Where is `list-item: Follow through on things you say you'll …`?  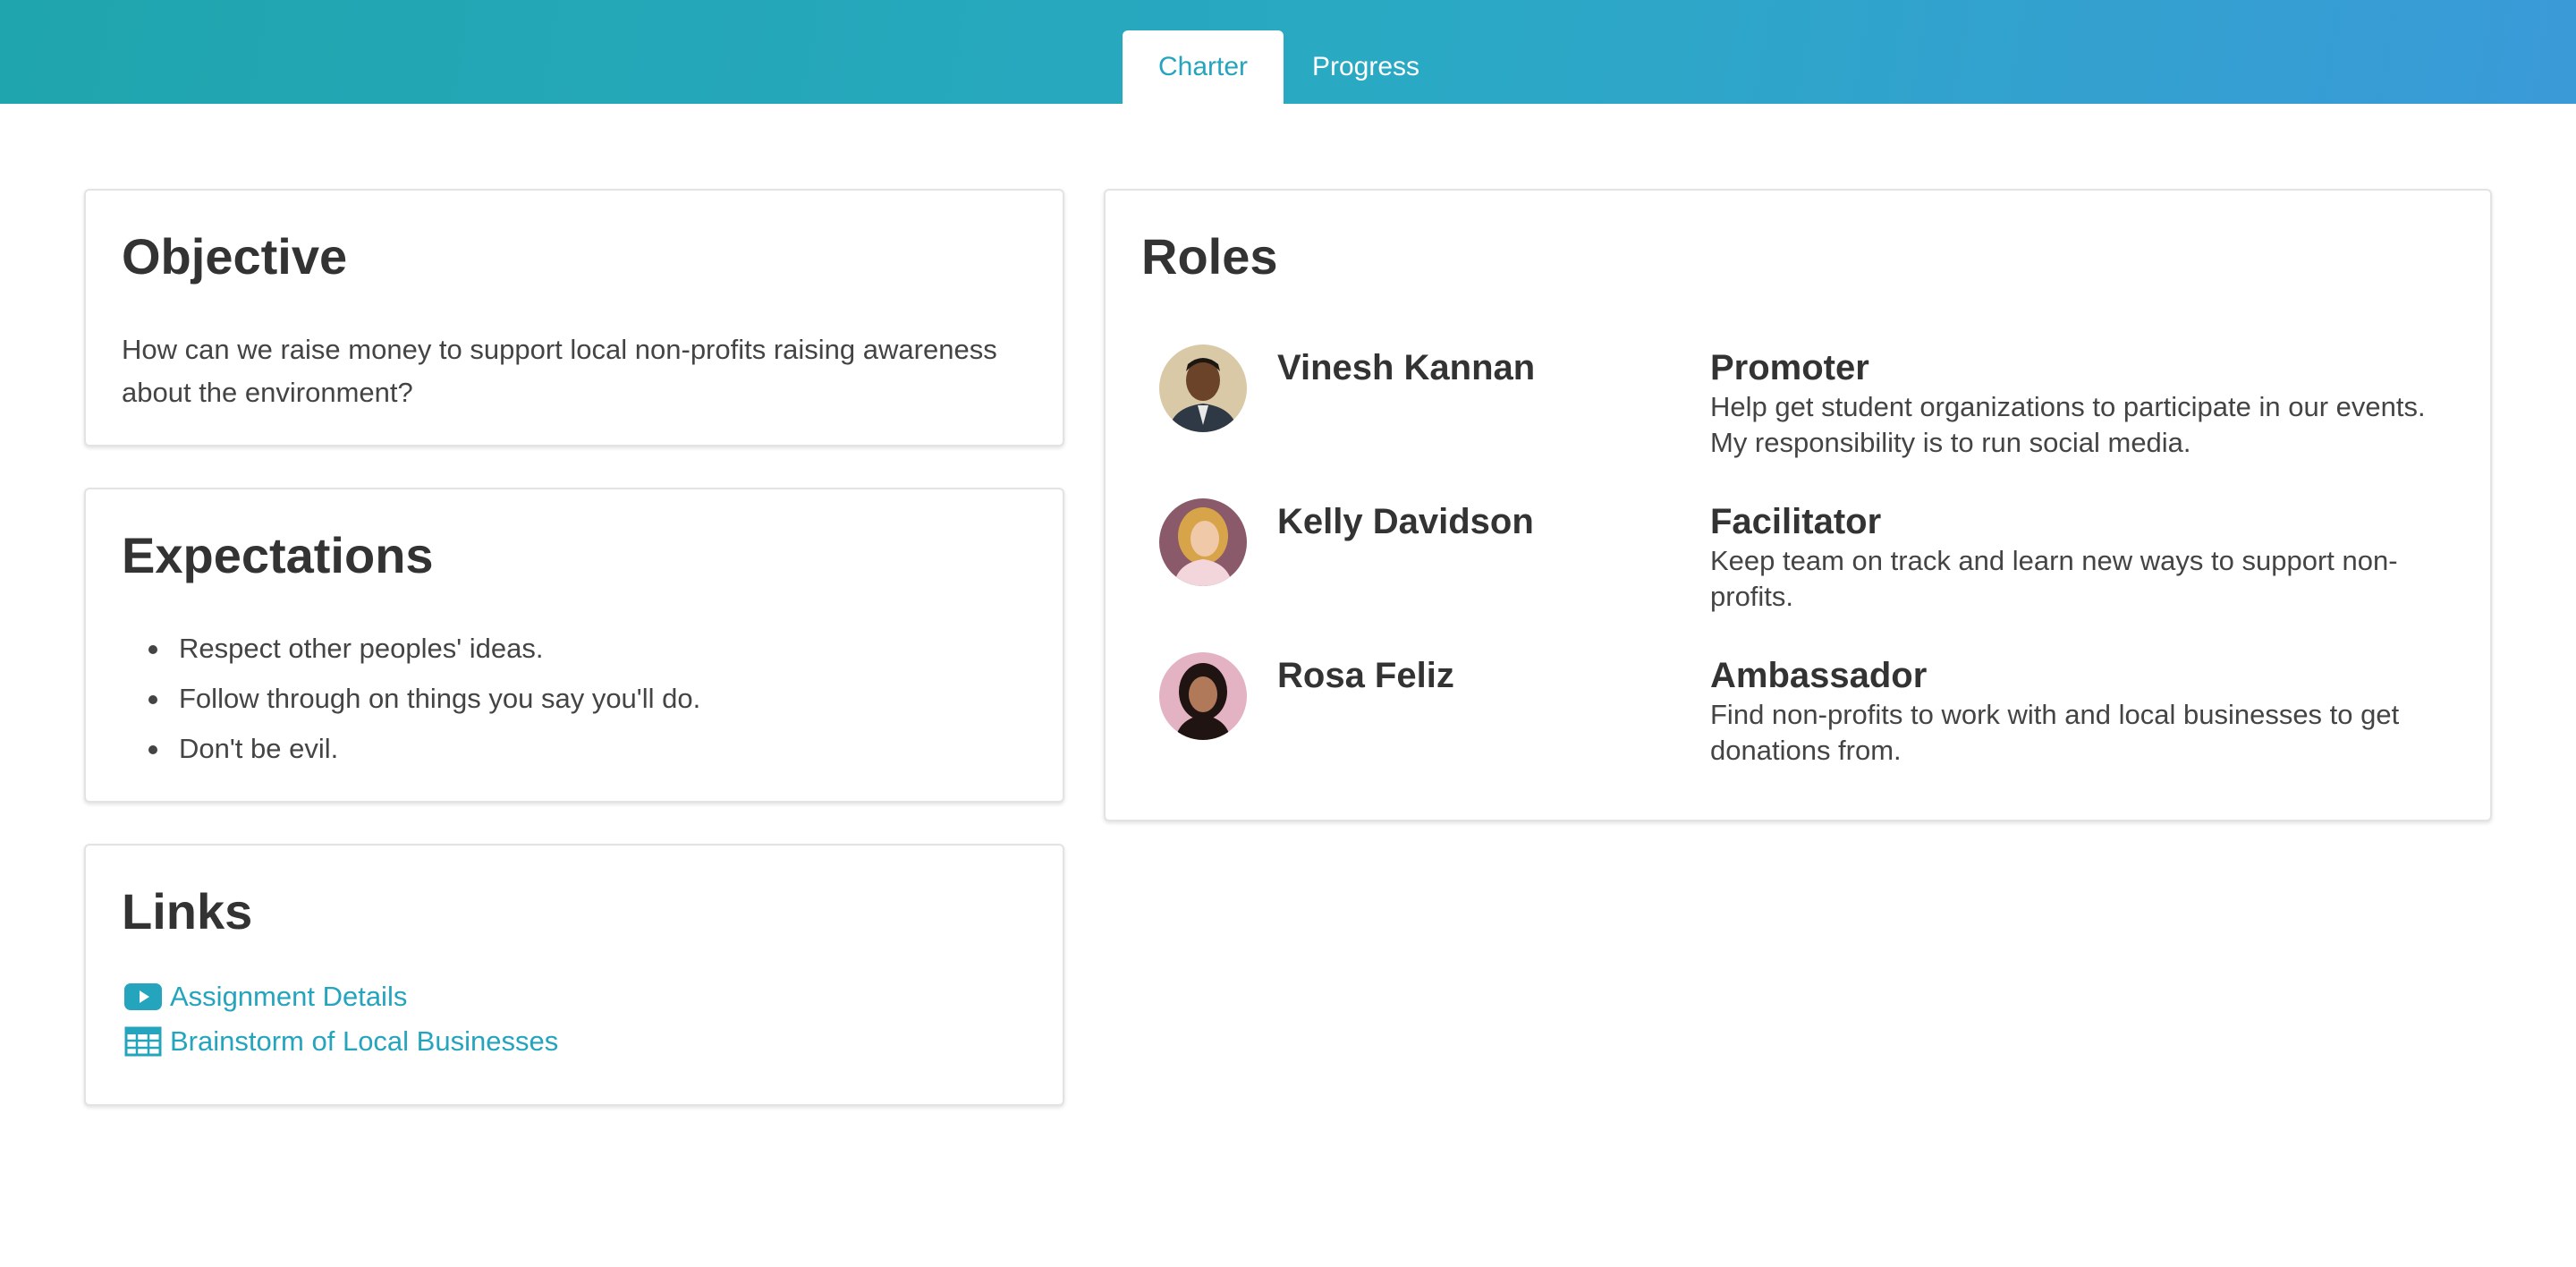 list-item: Follow through on things you say you'll … is located at coordinates (411, 699).